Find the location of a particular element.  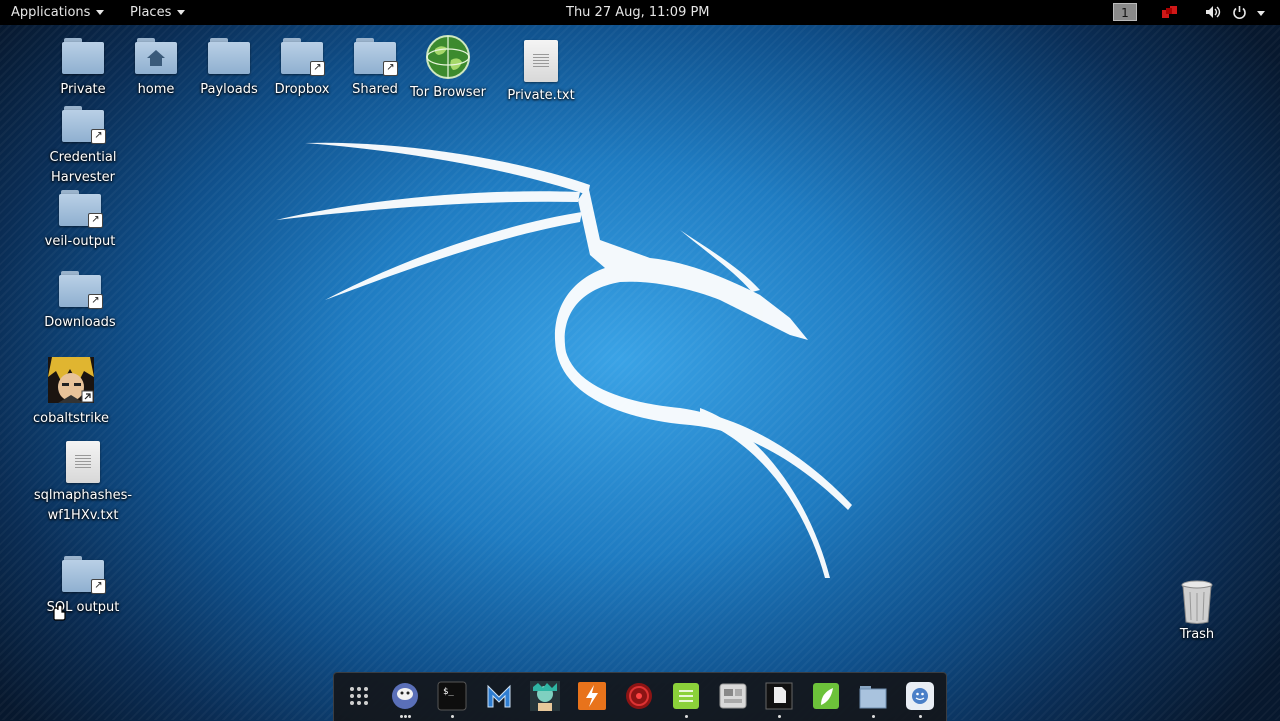

screenshot-icon is located at coordinates (733, 696).